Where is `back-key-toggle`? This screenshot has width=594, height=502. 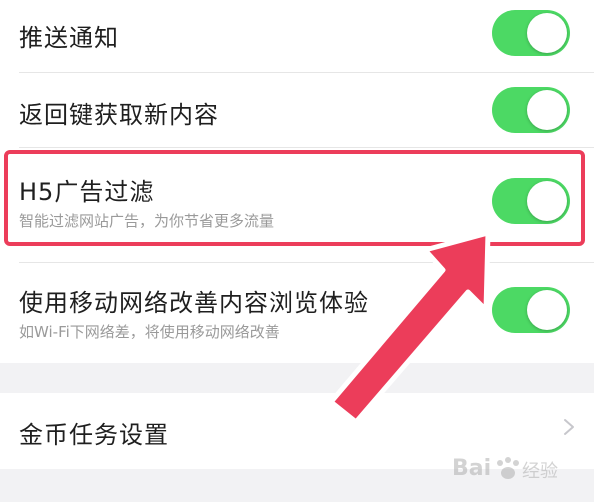
back-key-toggle is located at coordinates (531, 110).